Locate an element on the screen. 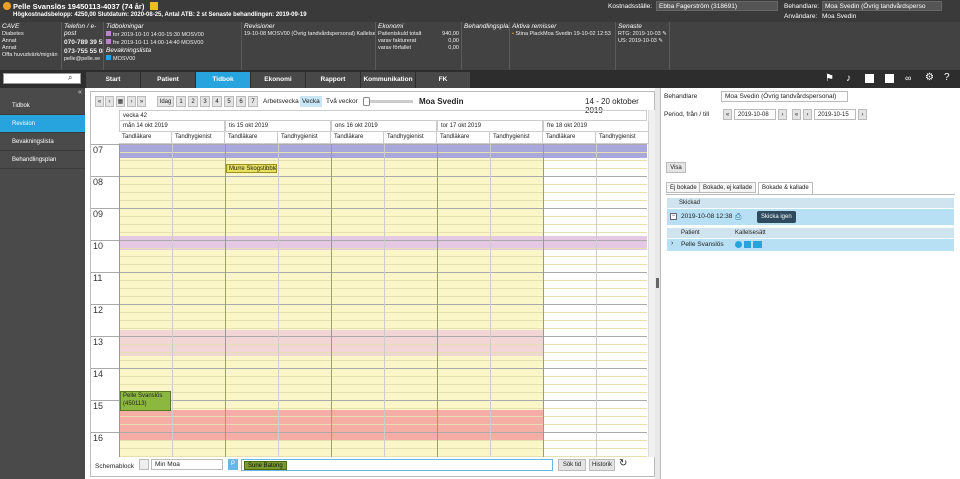 Image resolution: width=960 pixels, height=479 pixels. search-icon: ⌕ is located at coordinates (70, 78).